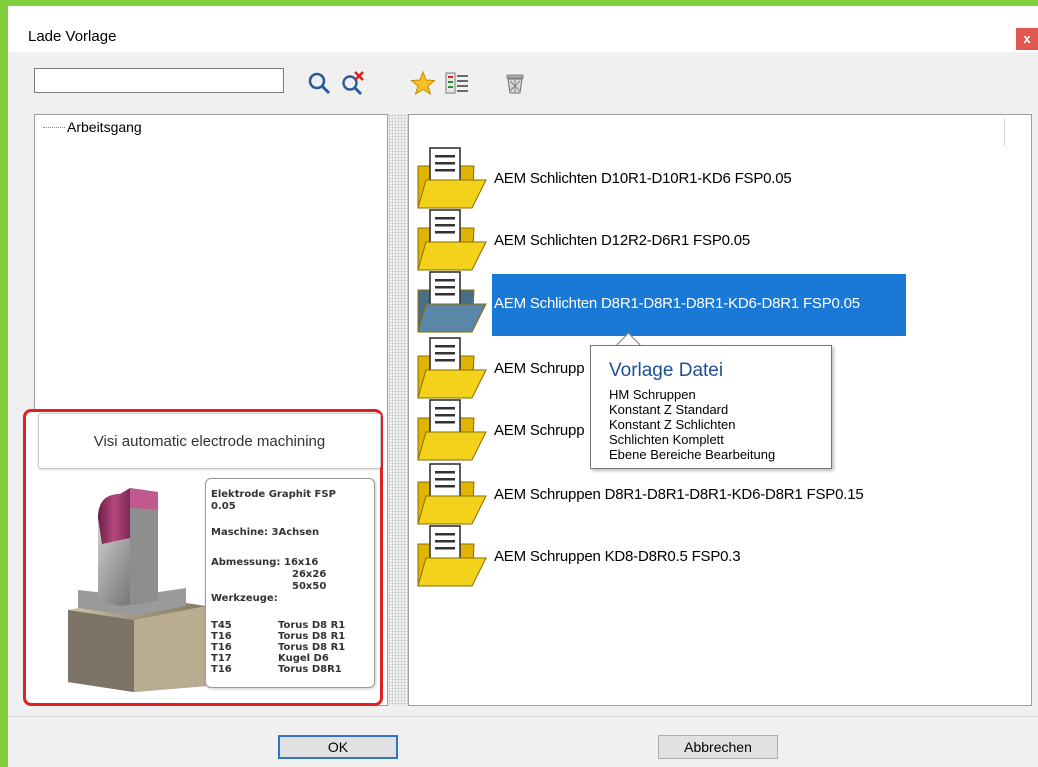  I want to click on tooltip-line: Ebene Bereiche Bearbeitung, so click(692, 454).